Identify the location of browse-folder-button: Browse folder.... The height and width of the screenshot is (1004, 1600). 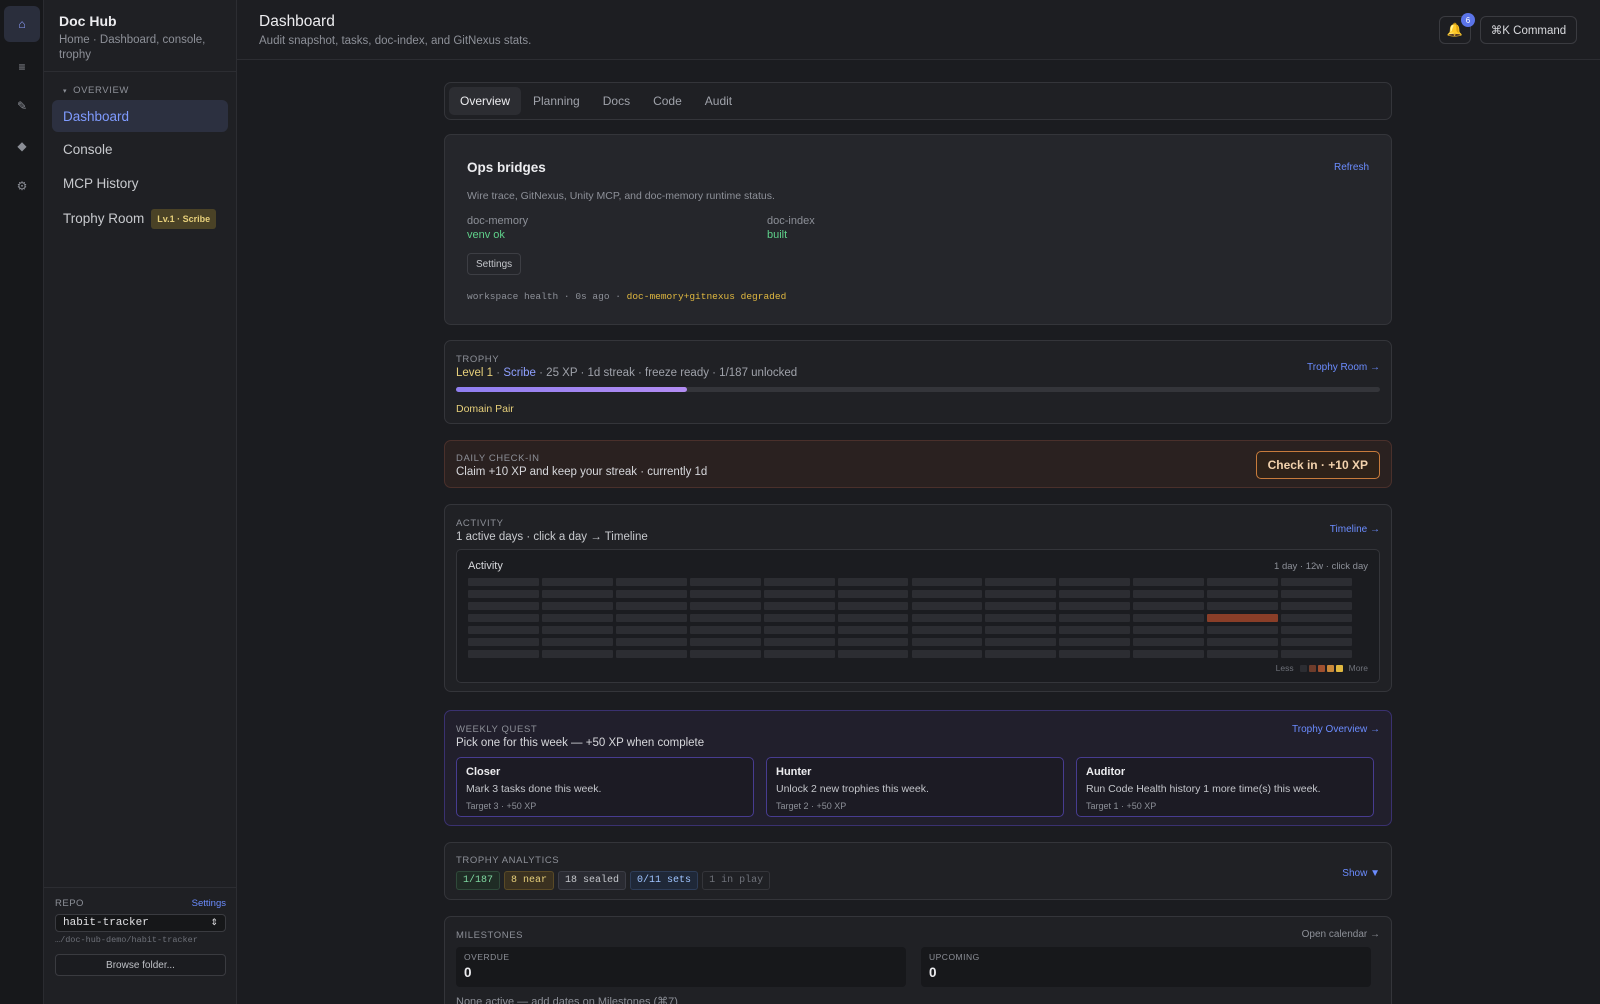
(140, 965).